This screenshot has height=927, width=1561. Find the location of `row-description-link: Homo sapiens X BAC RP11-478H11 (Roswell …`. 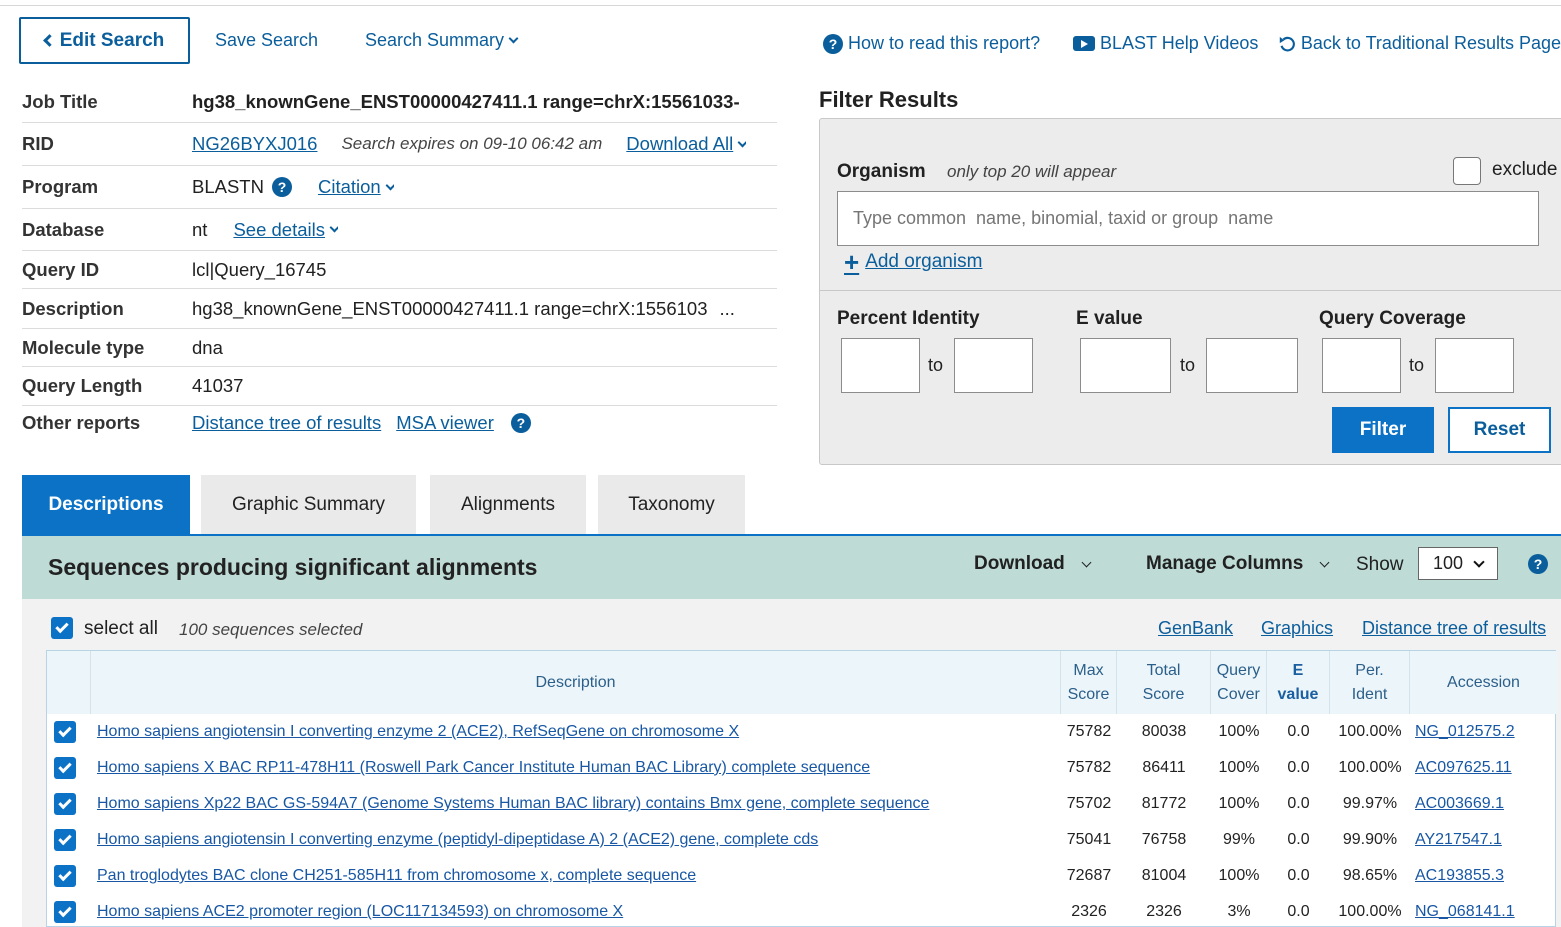

row-description-link: Homo sapiens X BAC RP11-478H11 (Roswell … is located at coordinates (577, 768).